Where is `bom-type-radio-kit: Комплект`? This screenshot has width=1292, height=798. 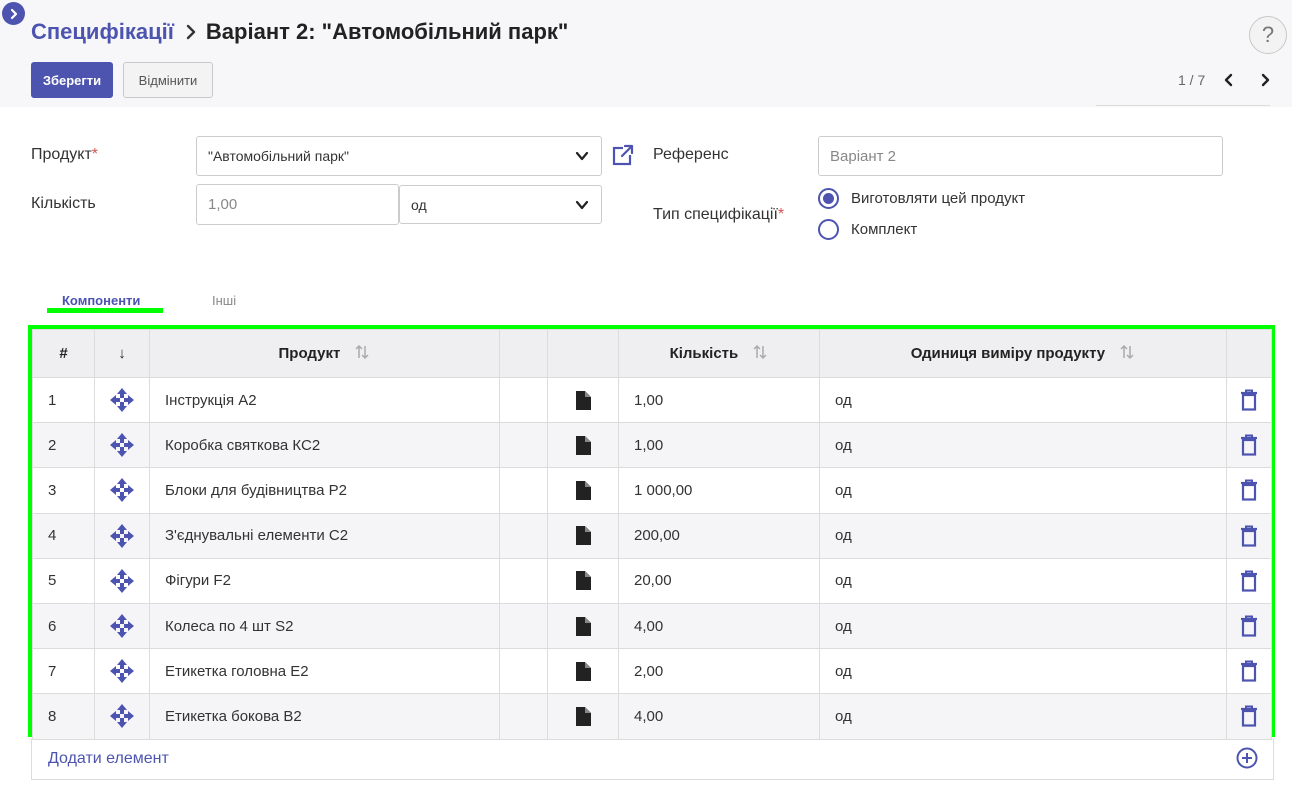 bom-type-radio-kit: Комплект is located at coordinates (867, 229).